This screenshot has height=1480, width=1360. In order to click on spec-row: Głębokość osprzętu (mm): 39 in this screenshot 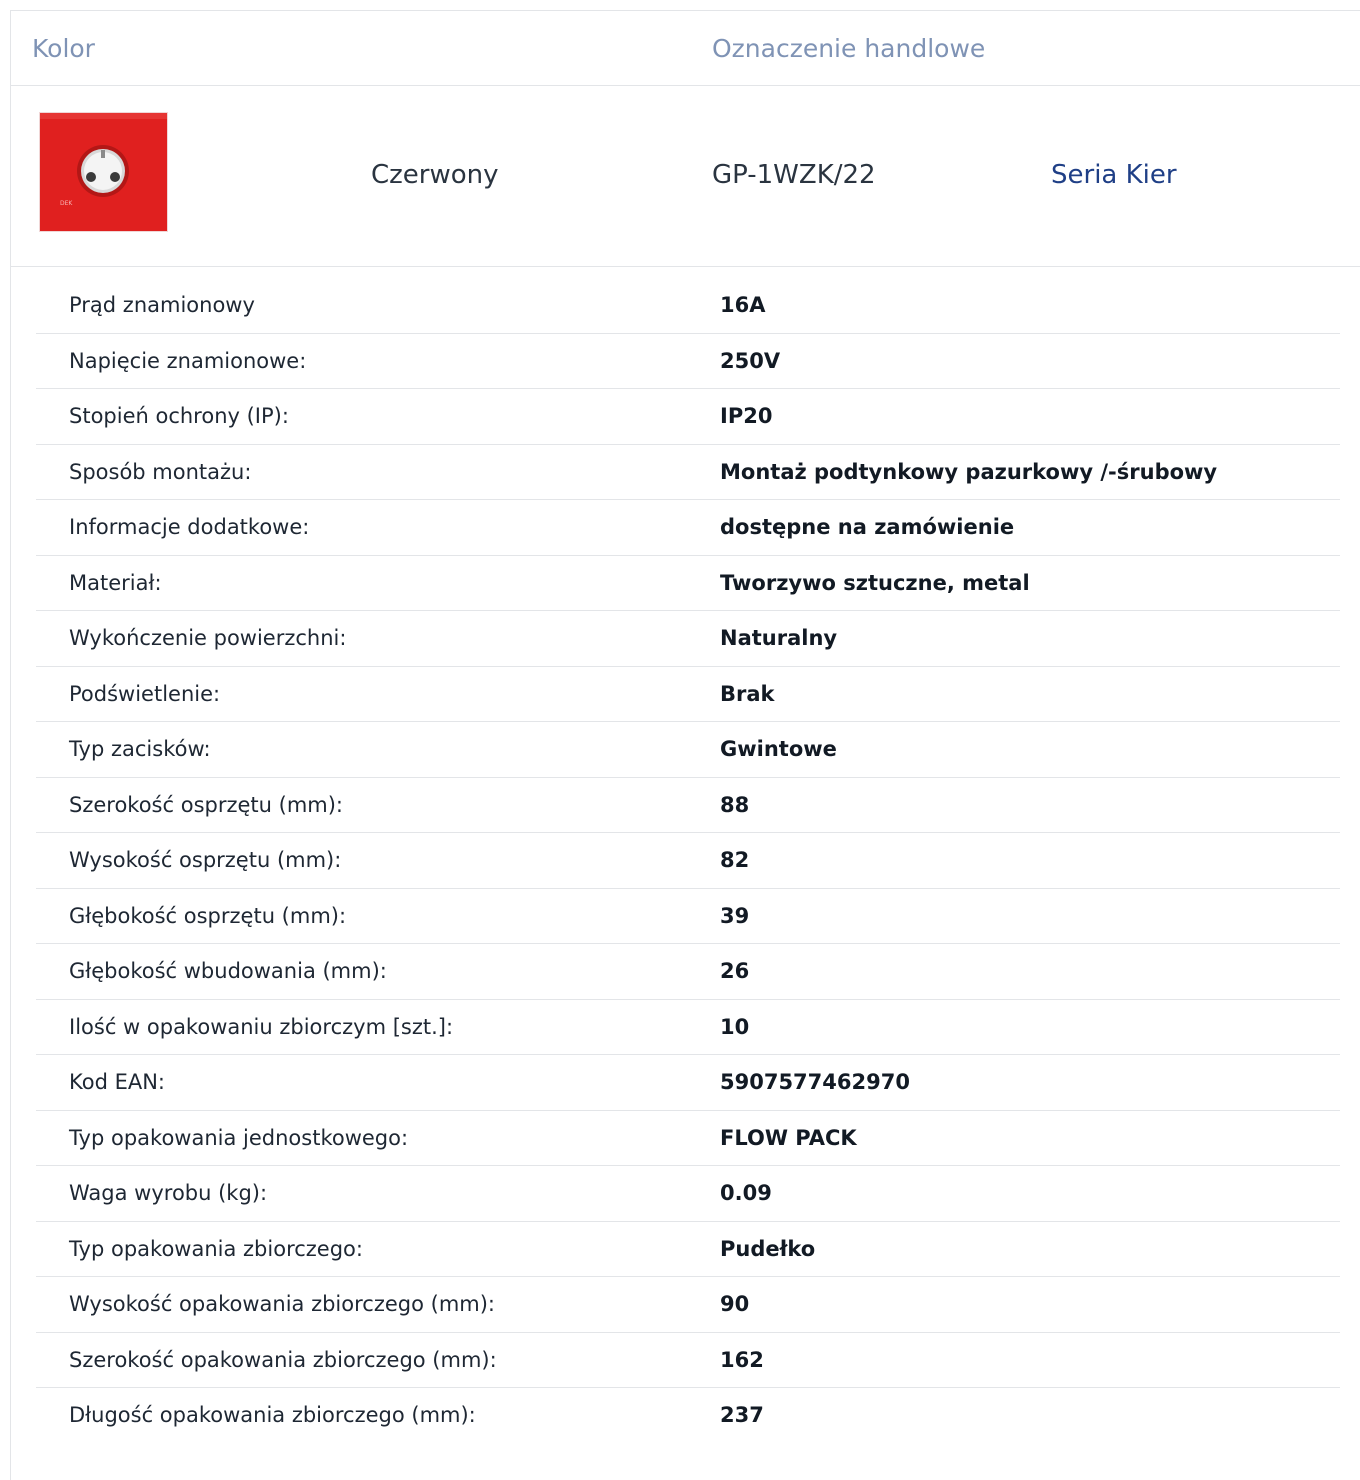, I will do `click(688, 916)`.